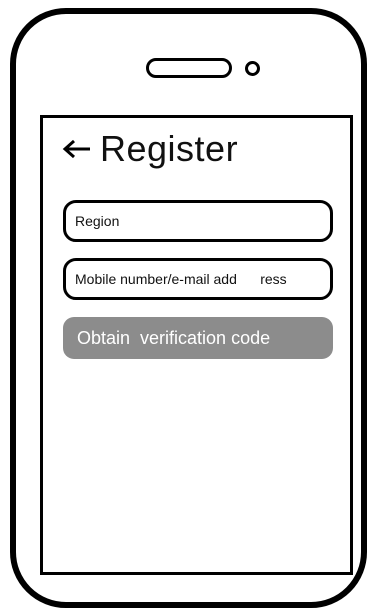 Image resolution: width=377 pixels, height=608 pixels. Describe the element at coordinates (198, 338) in the screenshot. I see `obtain-verification-code-button: Obtain verification code` at that location.